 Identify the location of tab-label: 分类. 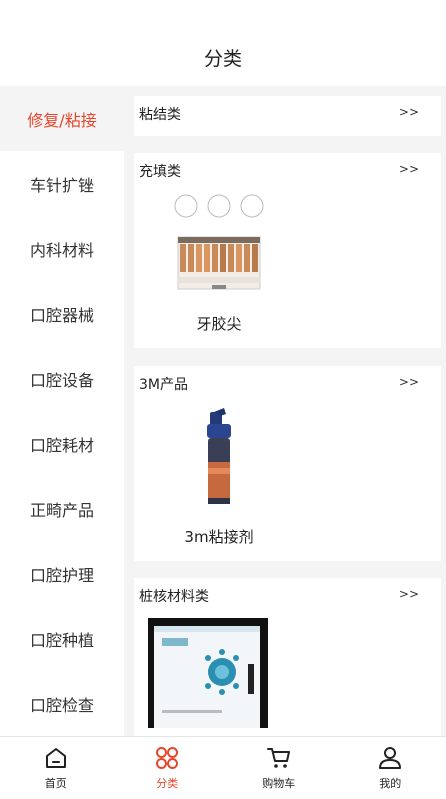
(167, 783).